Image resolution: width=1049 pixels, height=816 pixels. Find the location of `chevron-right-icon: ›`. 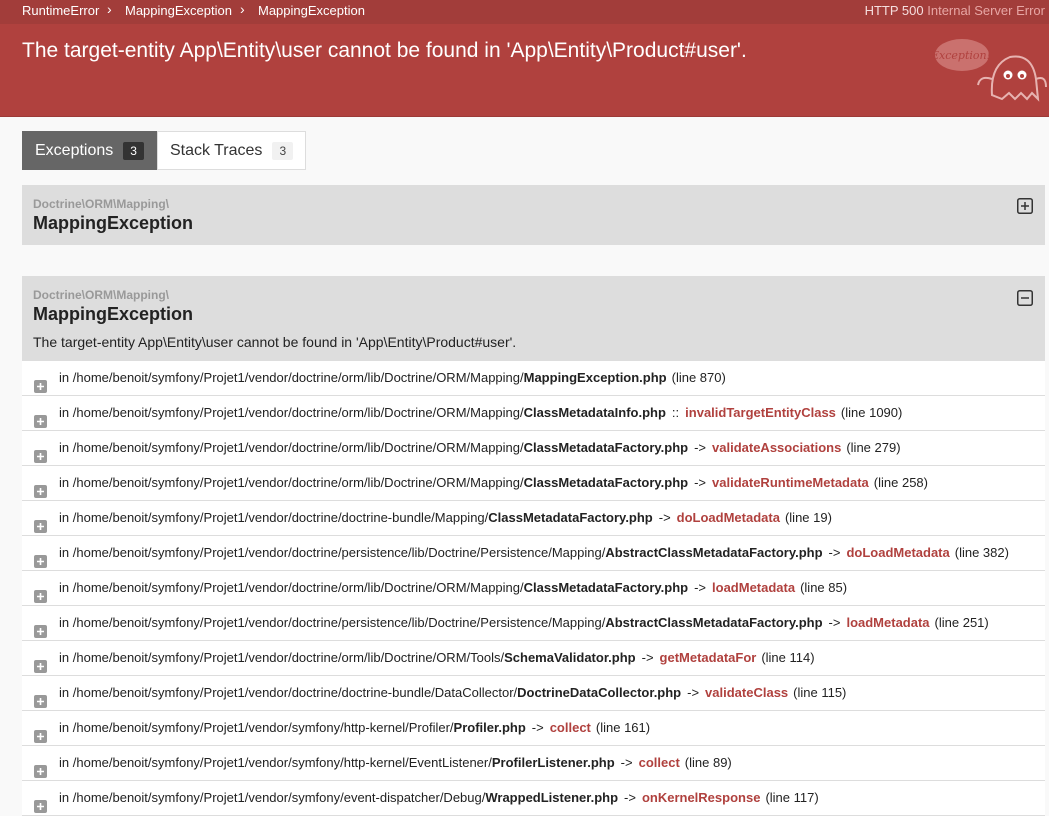

chevron-right-icon: › is located at coordinates (109, 9).